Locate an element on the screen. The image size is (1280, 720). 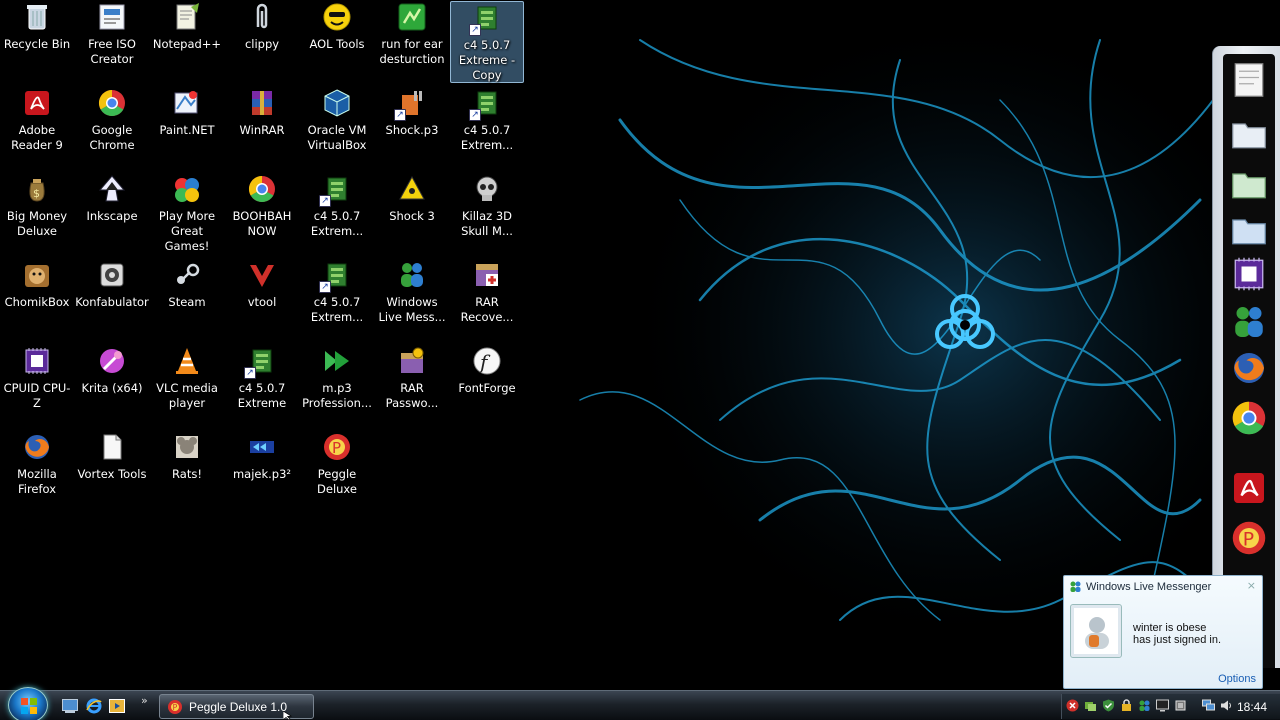
desktop-icon: Shock 3 is located at coordinates (412, 198).